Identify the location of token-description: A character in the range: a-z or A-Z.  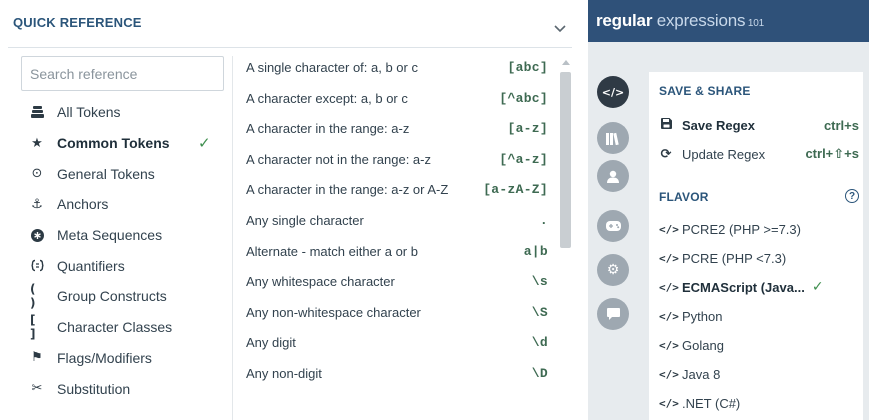
(347, 190).